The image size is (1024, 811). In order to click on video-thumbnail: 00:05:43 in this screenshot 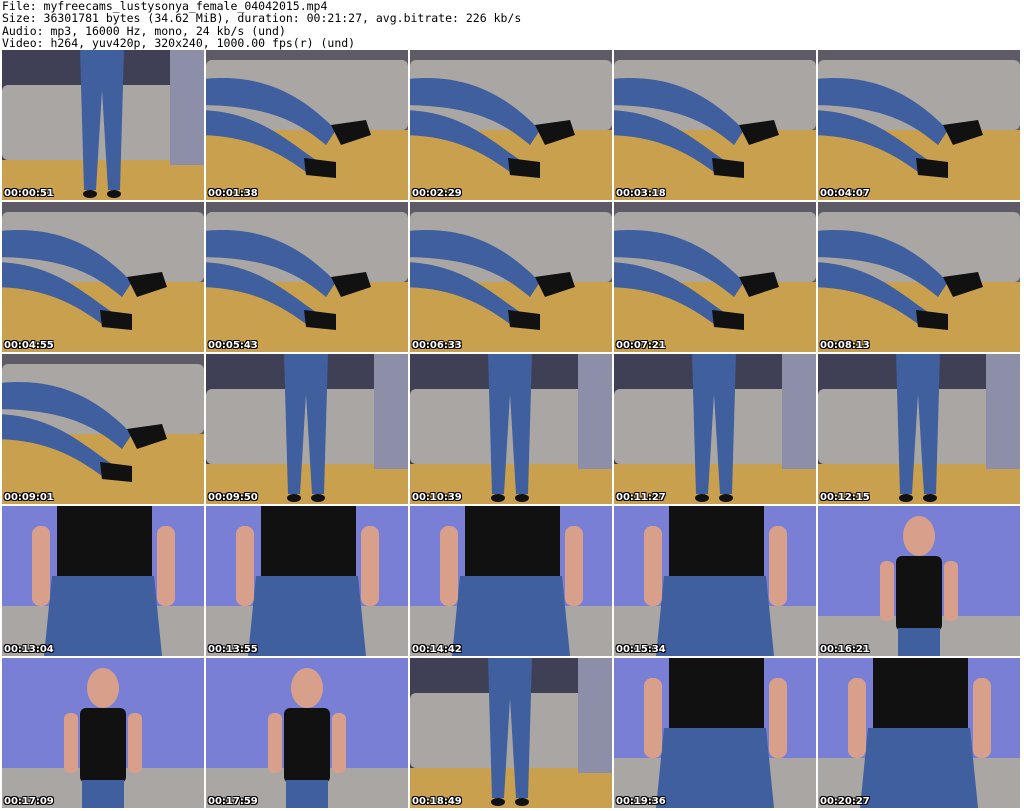, I will do `click(307, 277)`.